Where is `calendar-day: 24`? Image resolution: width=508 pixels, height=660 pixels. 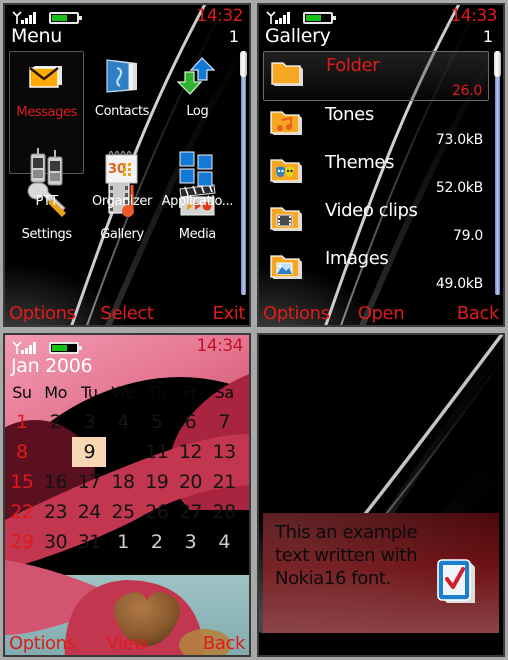 calendar-day: 24 is located at coordinates (89, 512).